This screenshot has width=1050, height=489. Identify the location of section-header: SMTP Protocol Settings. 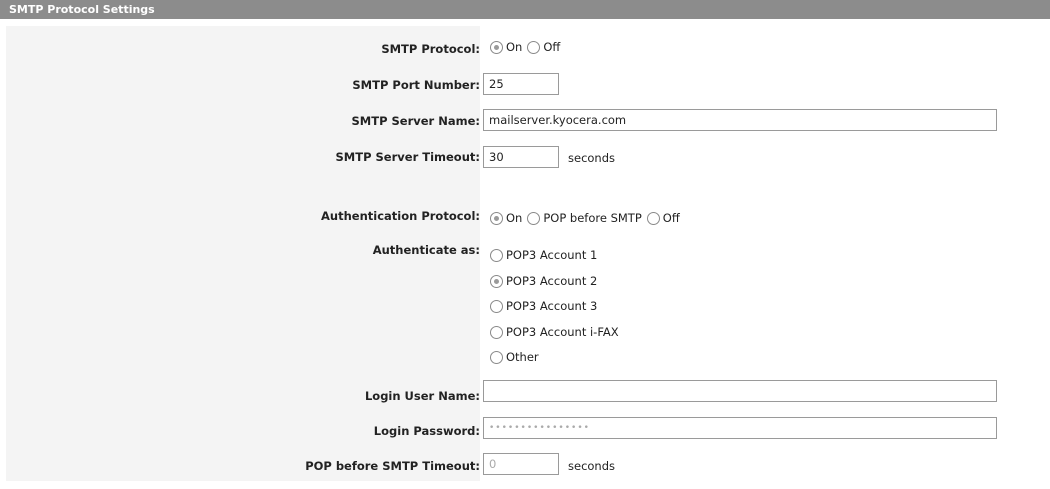
(525, 9).